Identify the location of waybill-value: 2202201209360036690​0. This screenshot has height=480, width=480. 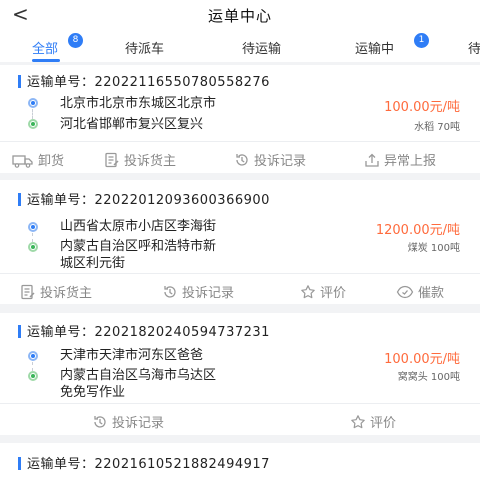
(182, 200).